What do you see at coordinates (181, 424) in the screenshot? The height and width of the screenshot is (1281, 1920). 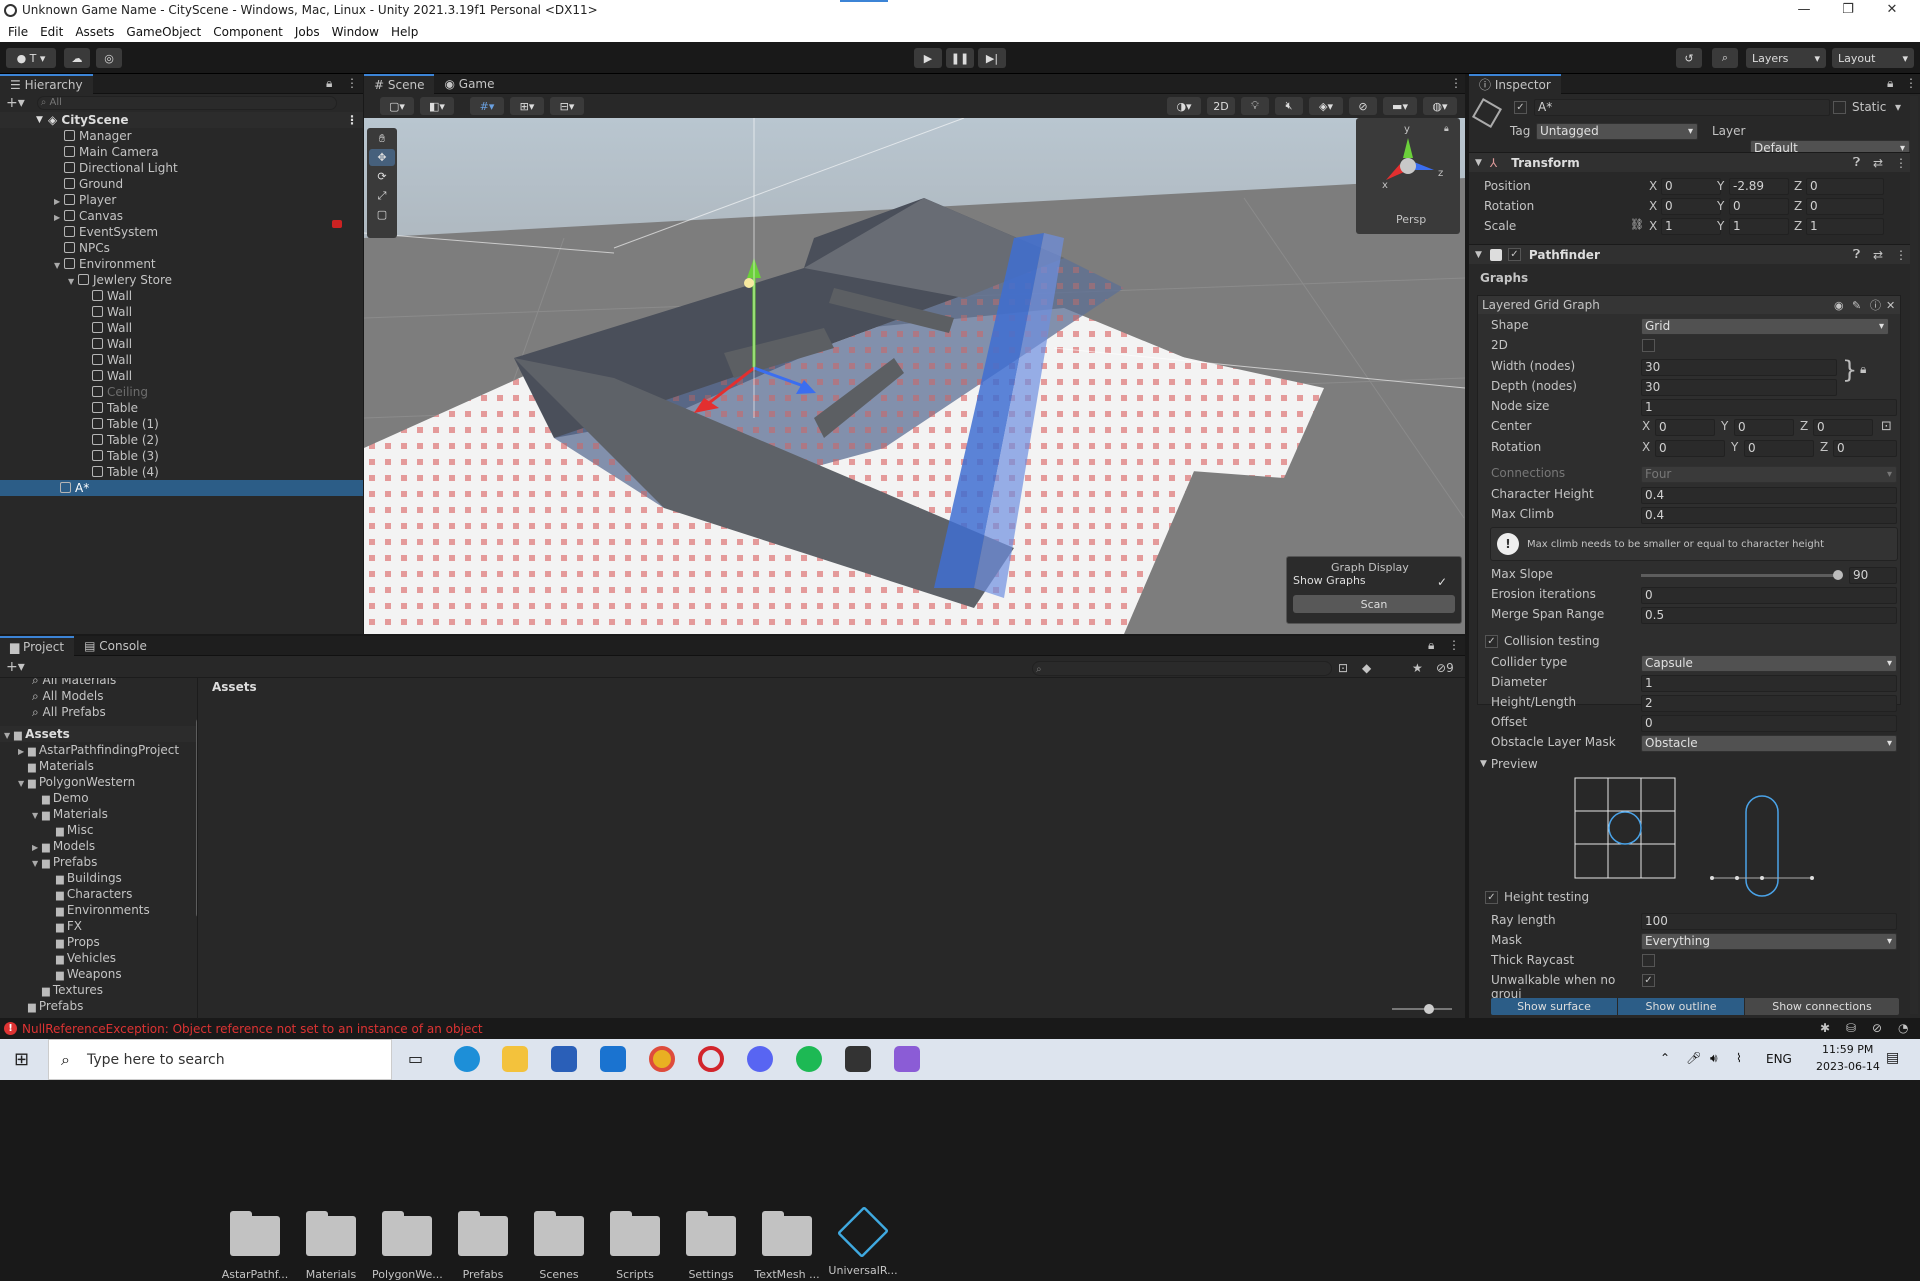 I see `hierarchy-item: Table (1)` at bounding box center [181, 424].